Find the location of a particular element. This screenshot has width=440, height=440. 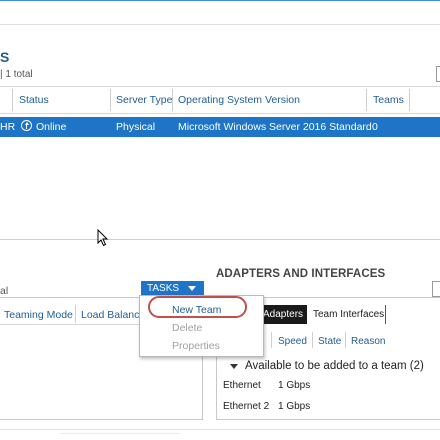

tab-adapters: Adapters is located at coordinates (284, 314).